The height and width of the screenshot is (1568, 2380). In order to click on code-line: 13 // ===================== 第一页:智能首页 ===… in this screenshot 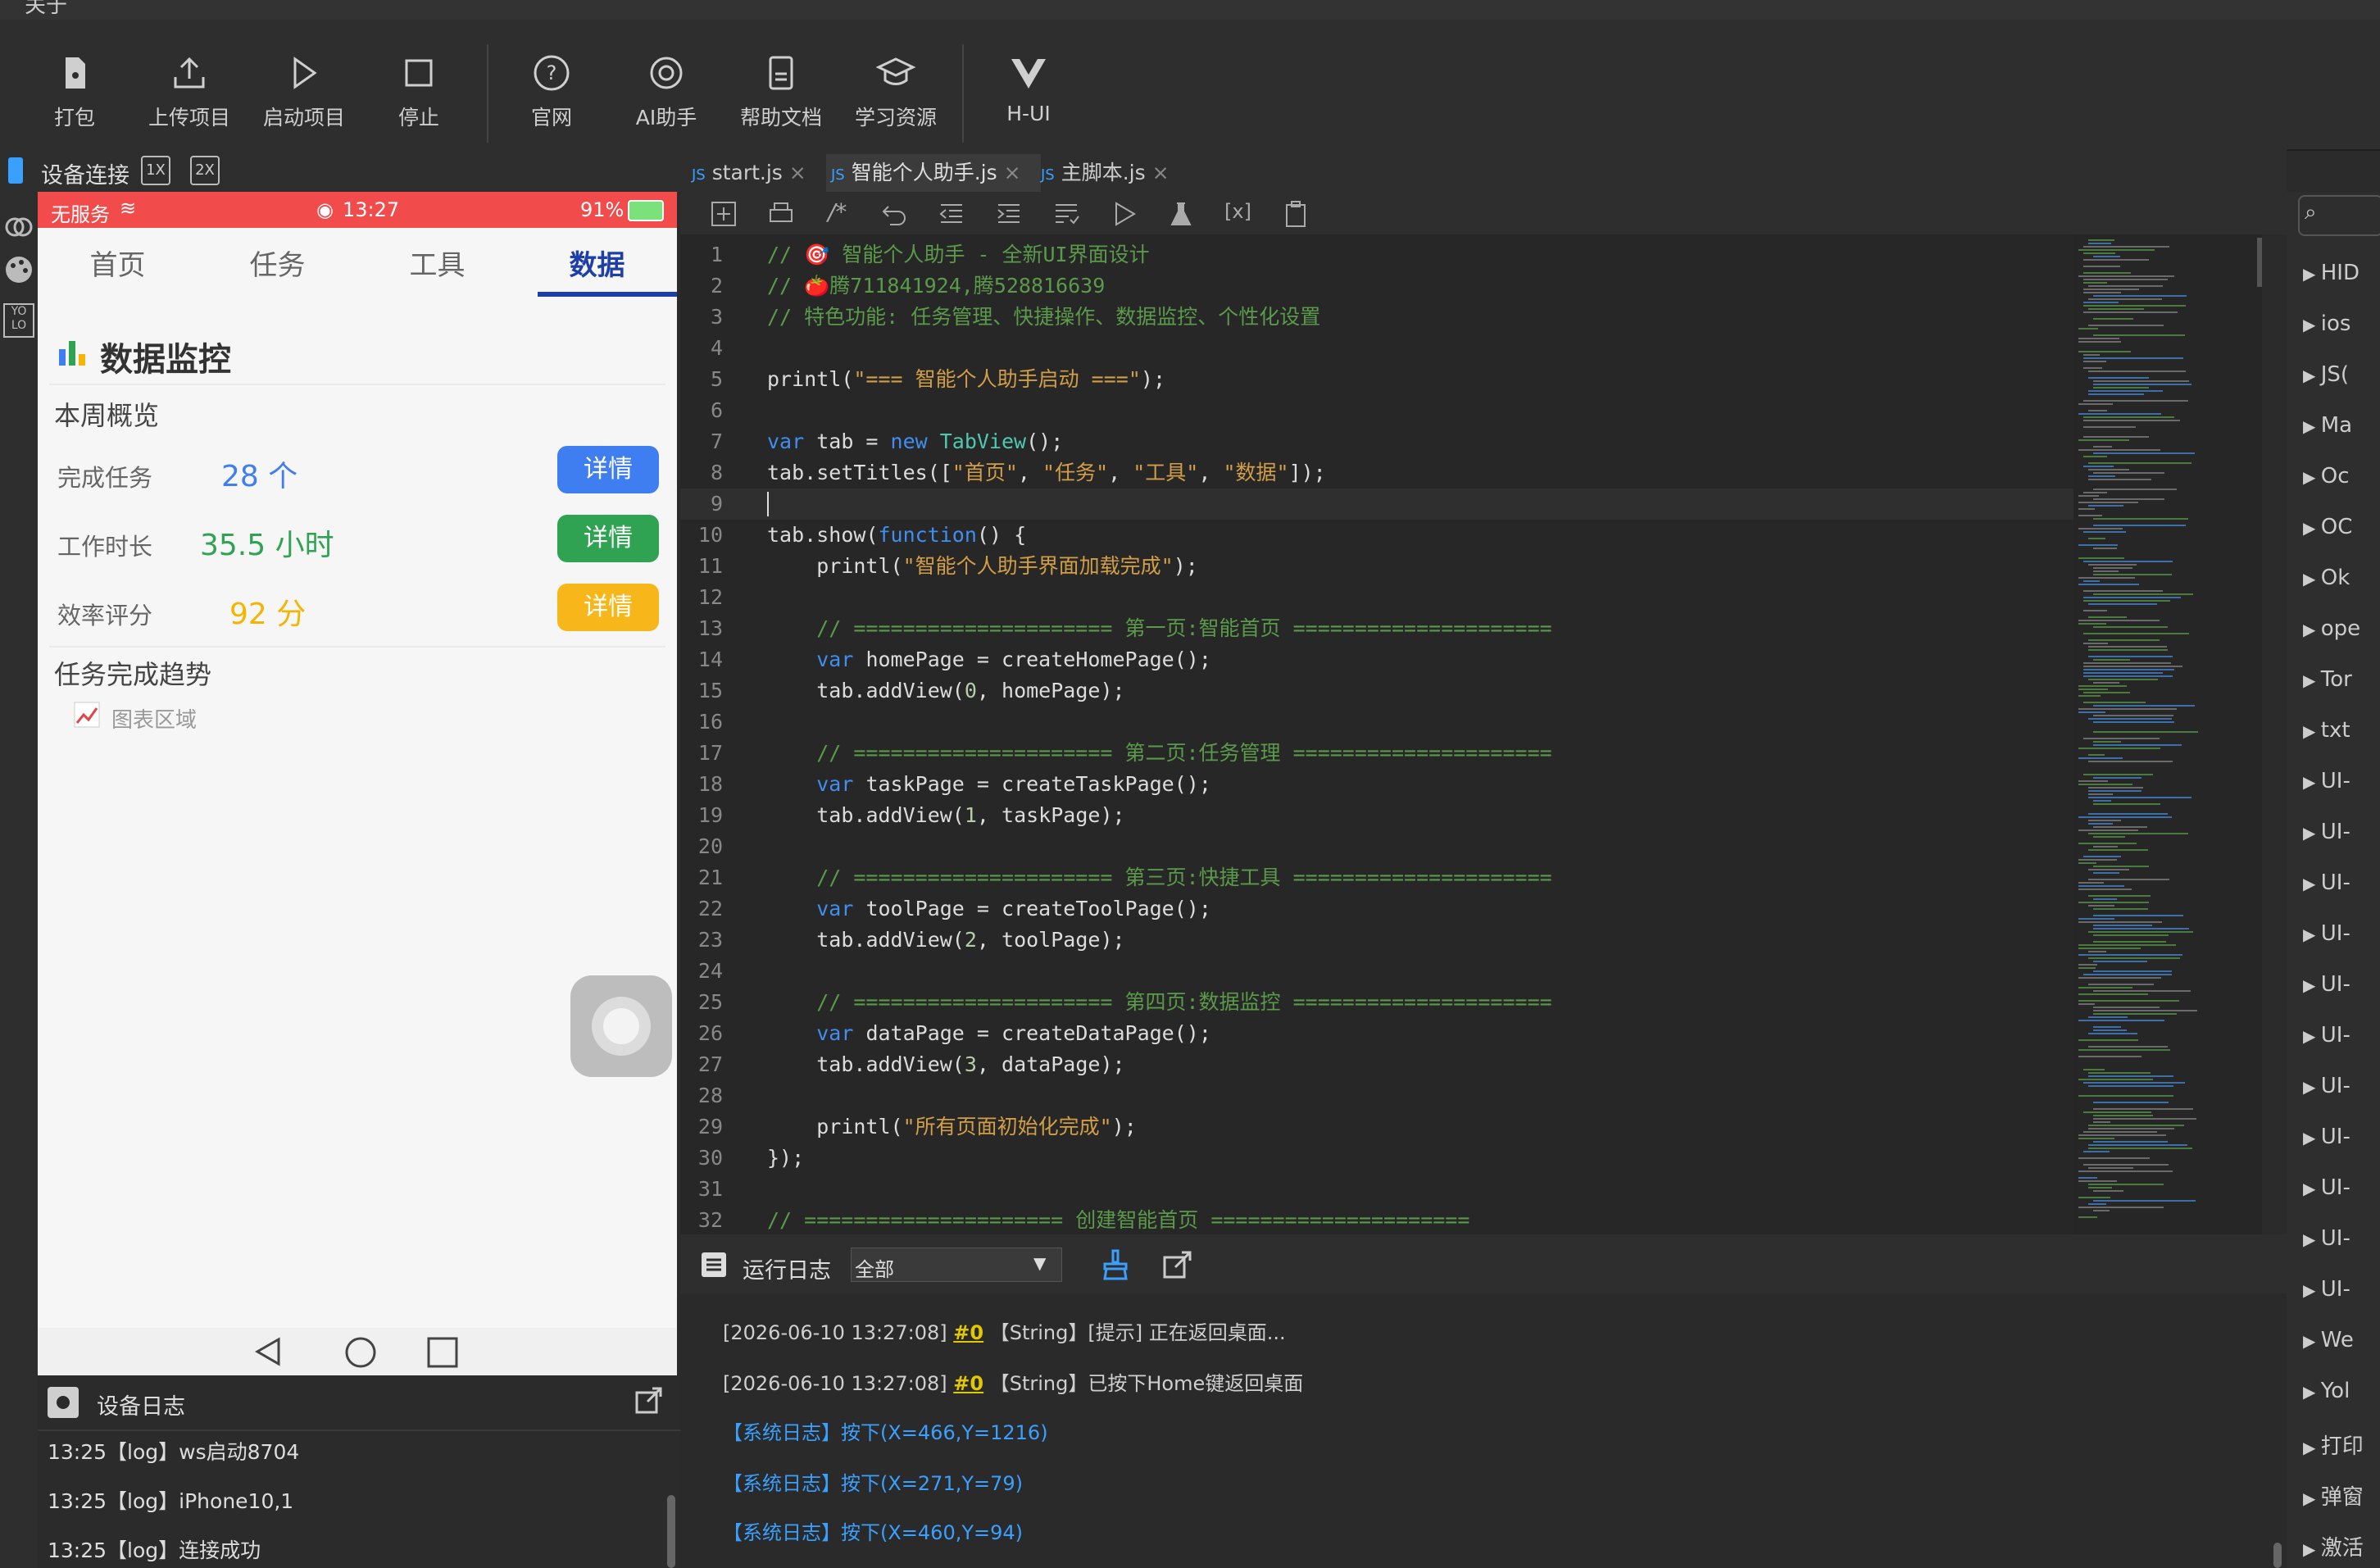, I will do `click(1377, 628)`.